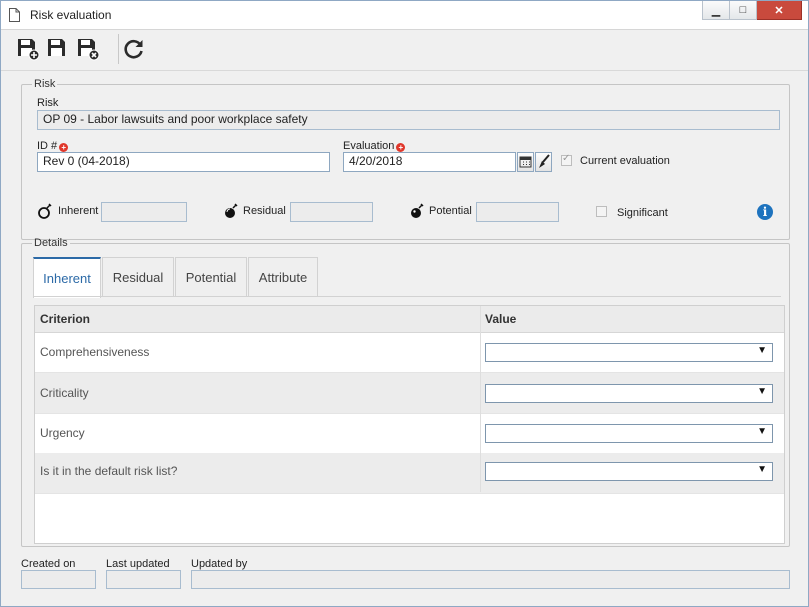 The image size is (809, 607). Describe the element at coordinates (211, 277) in the screenshot. I see `tab-potential: Potential` at that location.